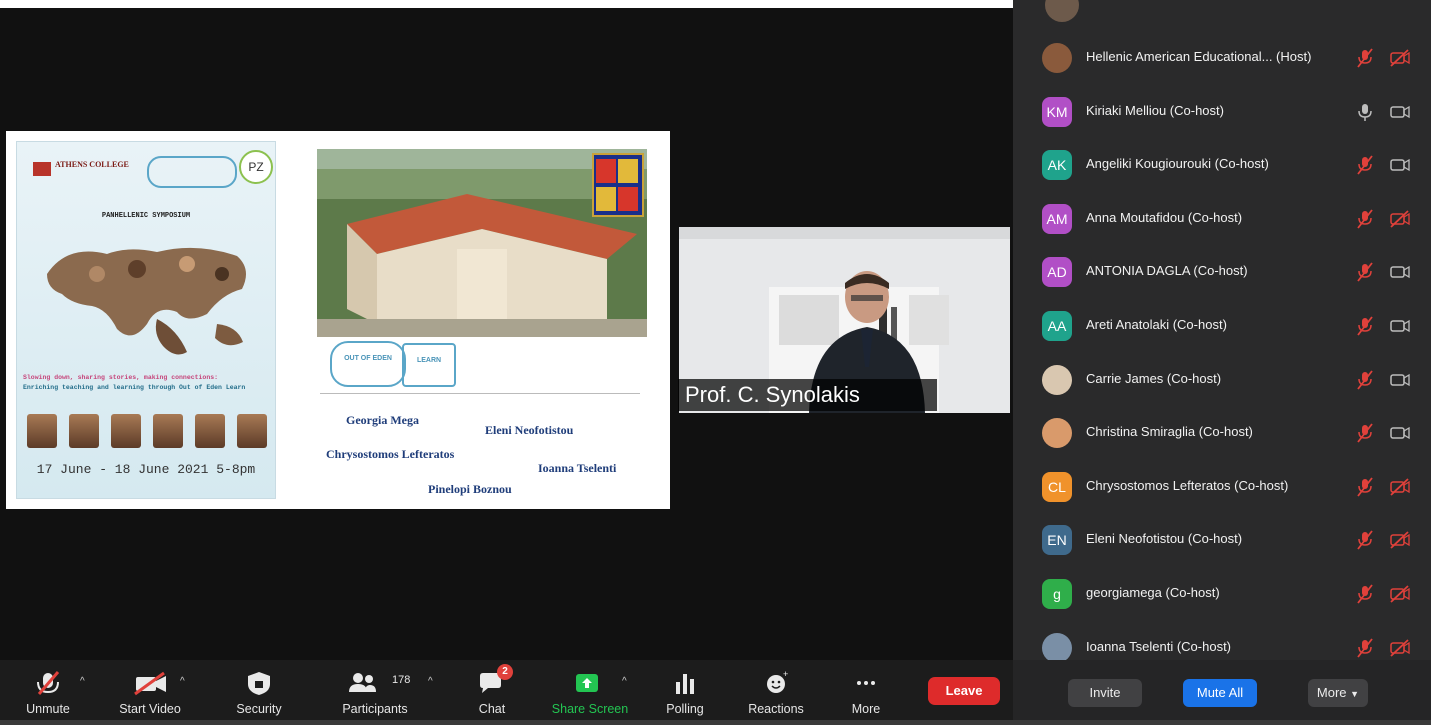 This screenshot has height=725, width=1431. What do you see at coordinates (1331, 692) in the screenshot?
I see `panel-more-label: More` at bounding box center [1331, 692].